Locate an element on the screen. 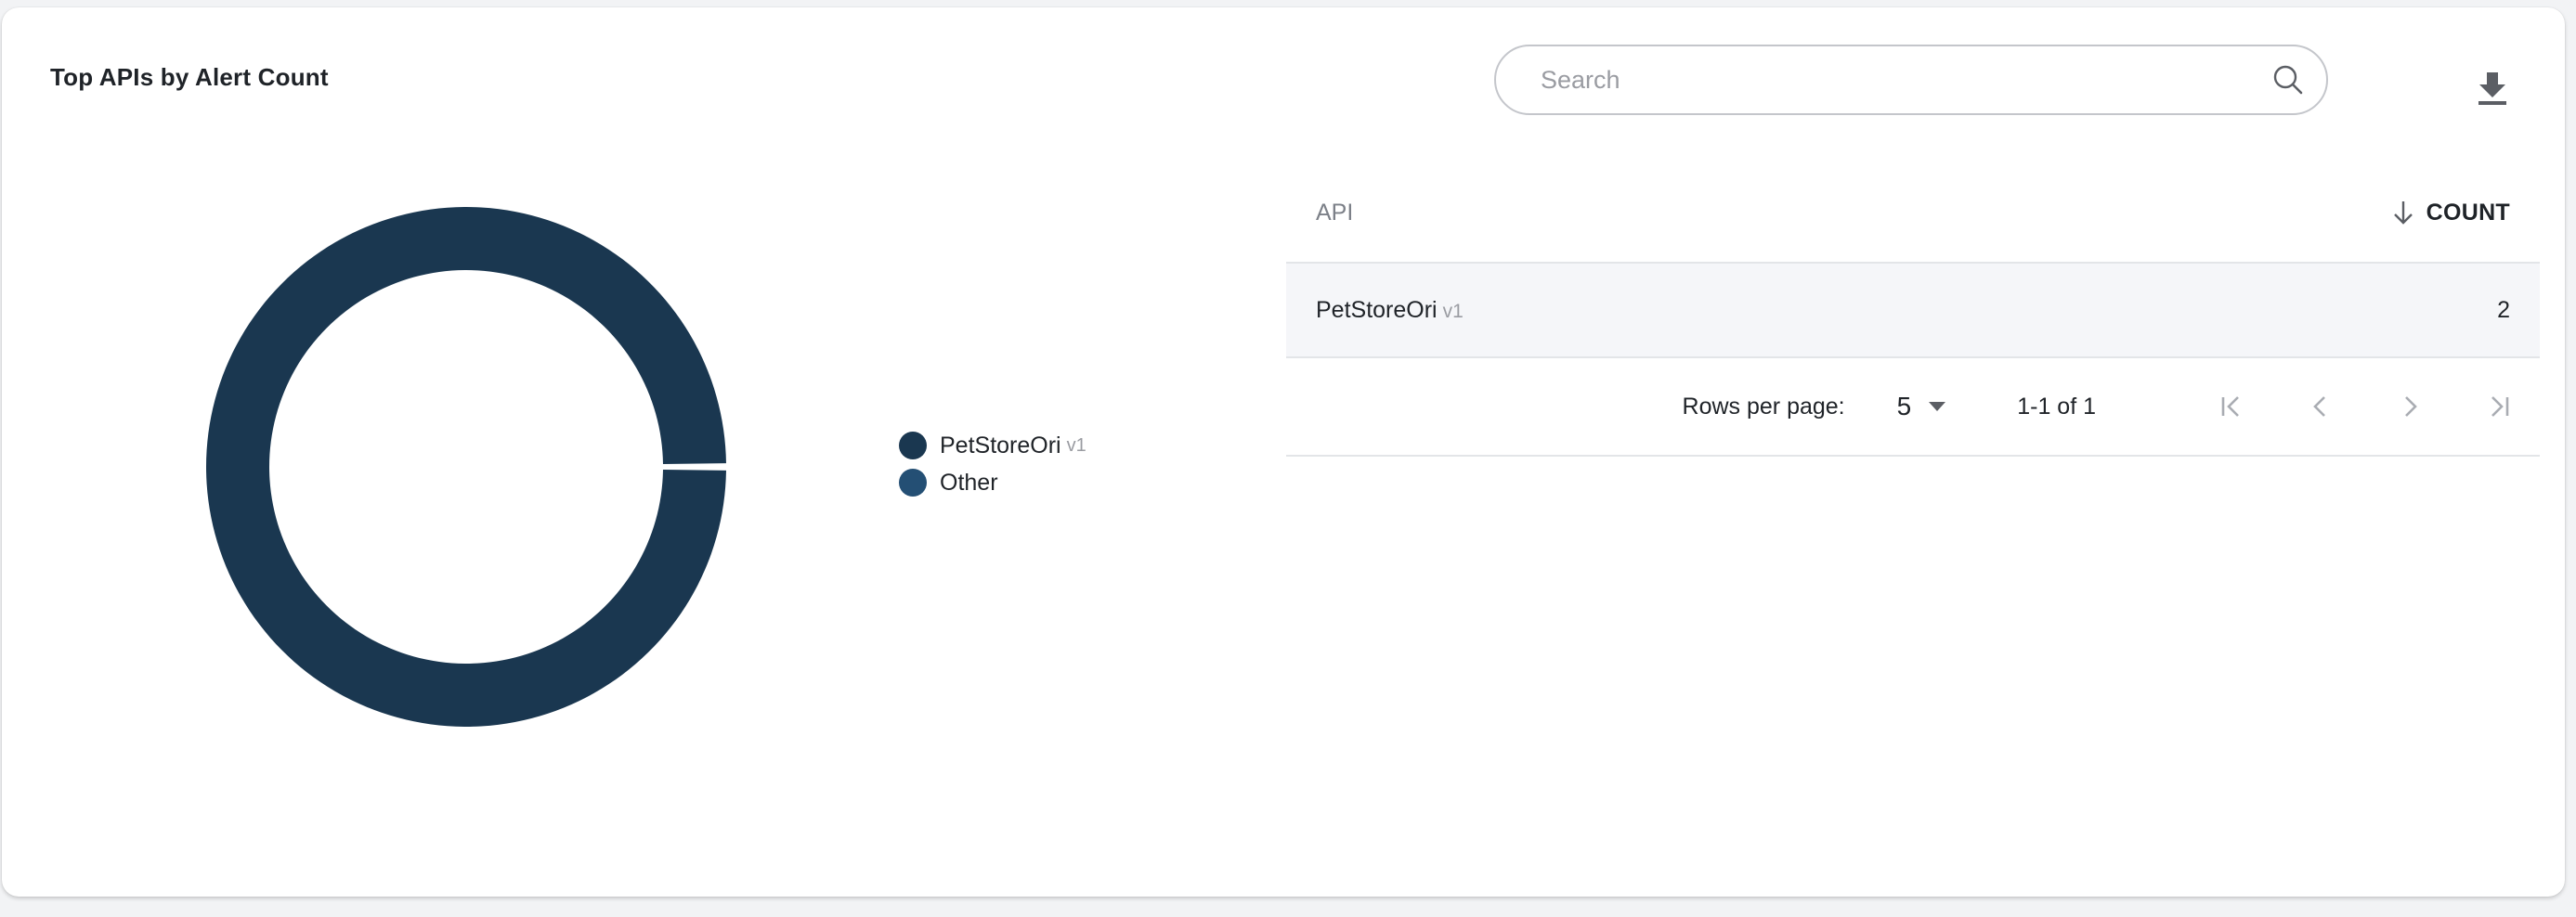  table-header: API COUNT is located at coordinates (1913, 213).